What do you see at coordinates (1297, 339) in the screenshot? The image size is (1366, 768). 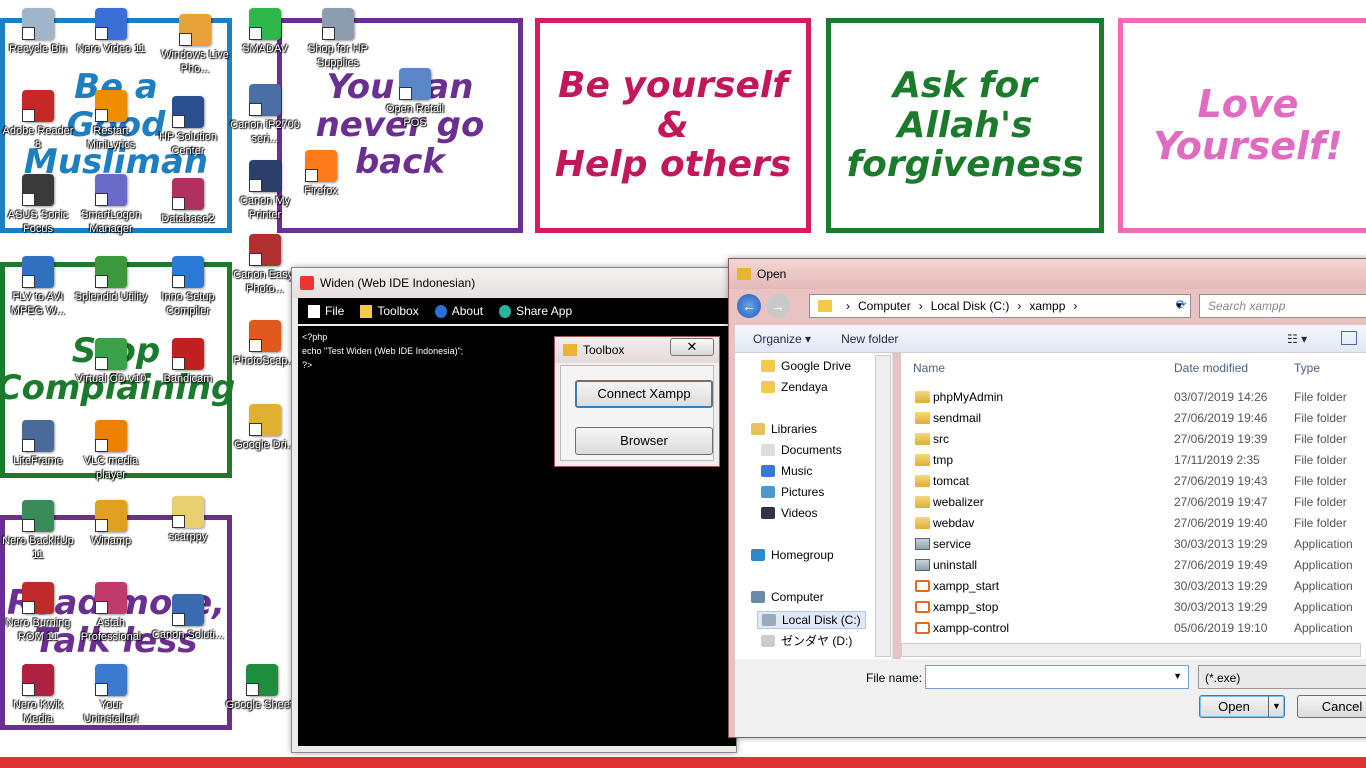 I see `view-options-icon: ☷ ▾` at bounding box center [1297, 339].